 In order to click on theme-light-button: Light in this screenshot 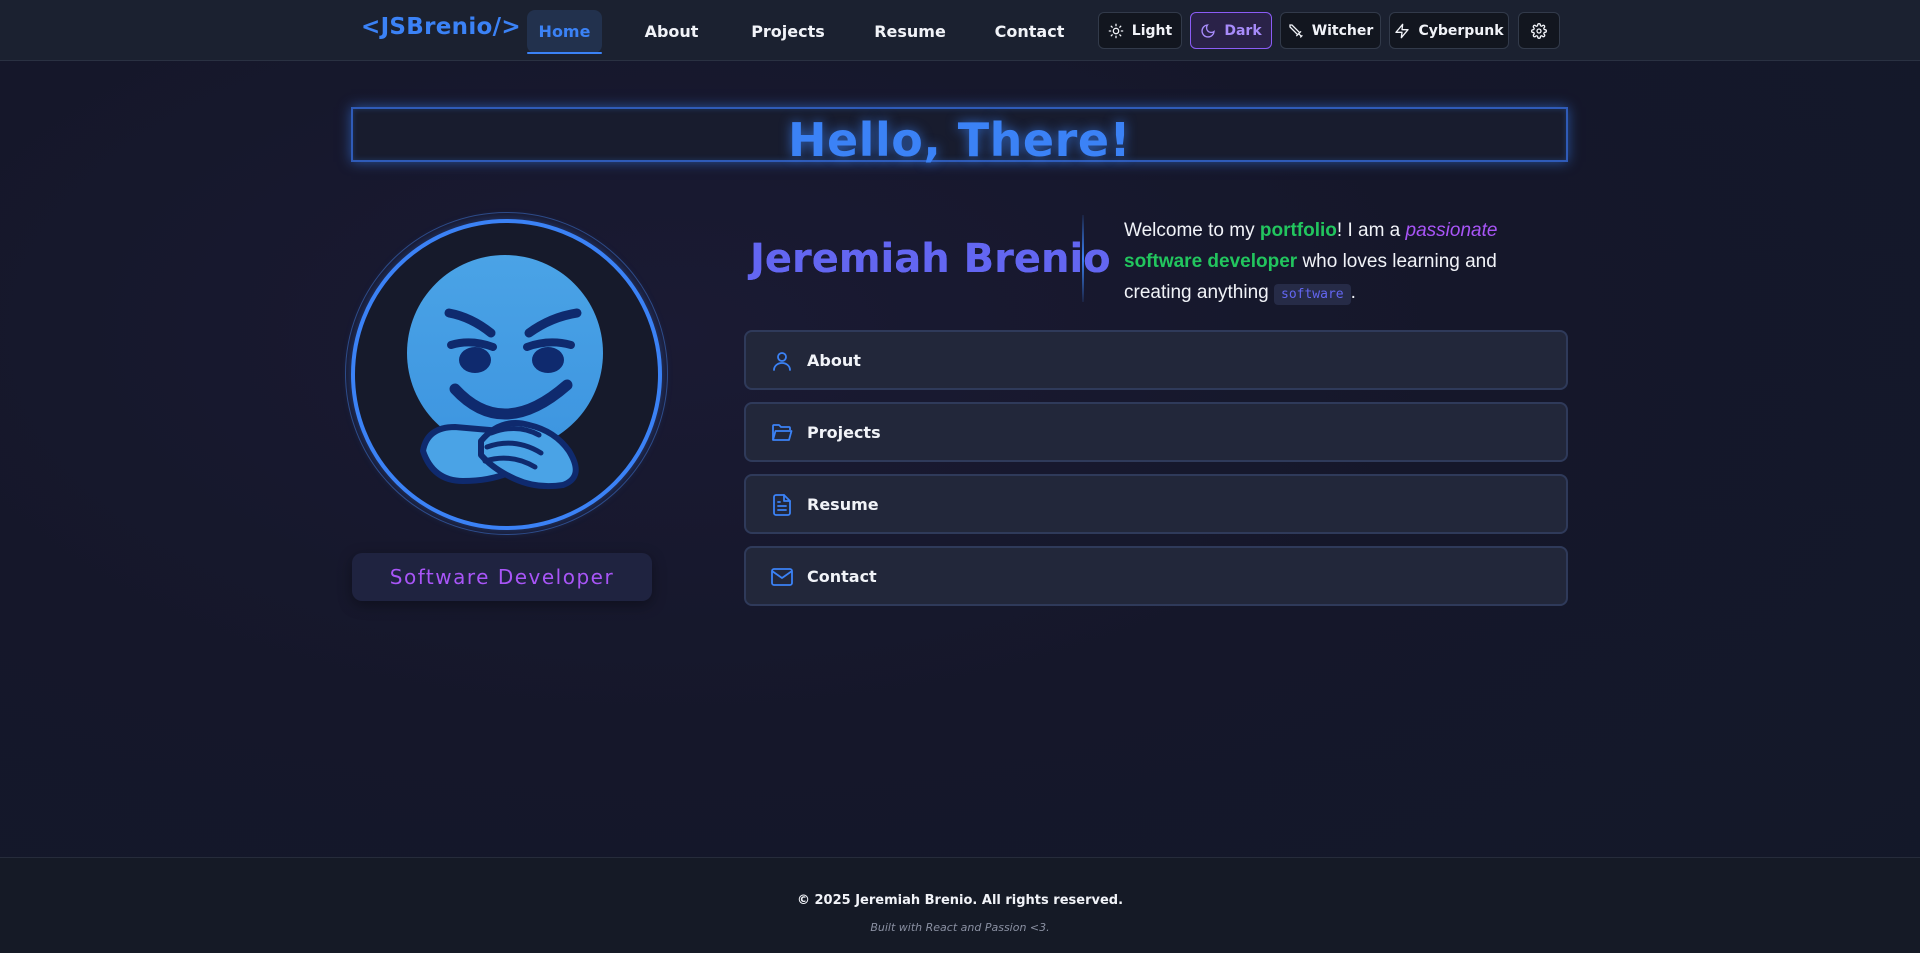, I will do `click(1140, 30)`.